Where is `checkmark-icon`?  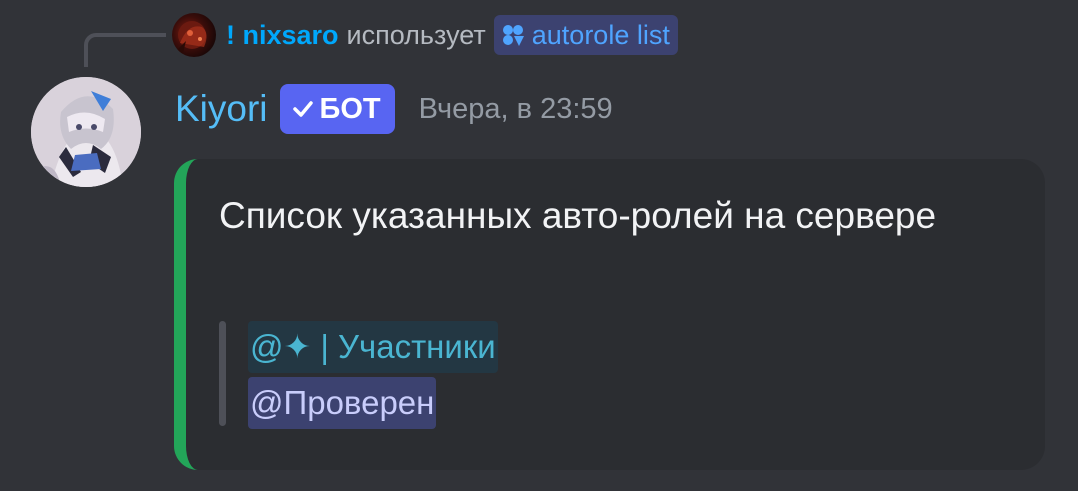 checkmark-icon is located at coordinates (303, 109).